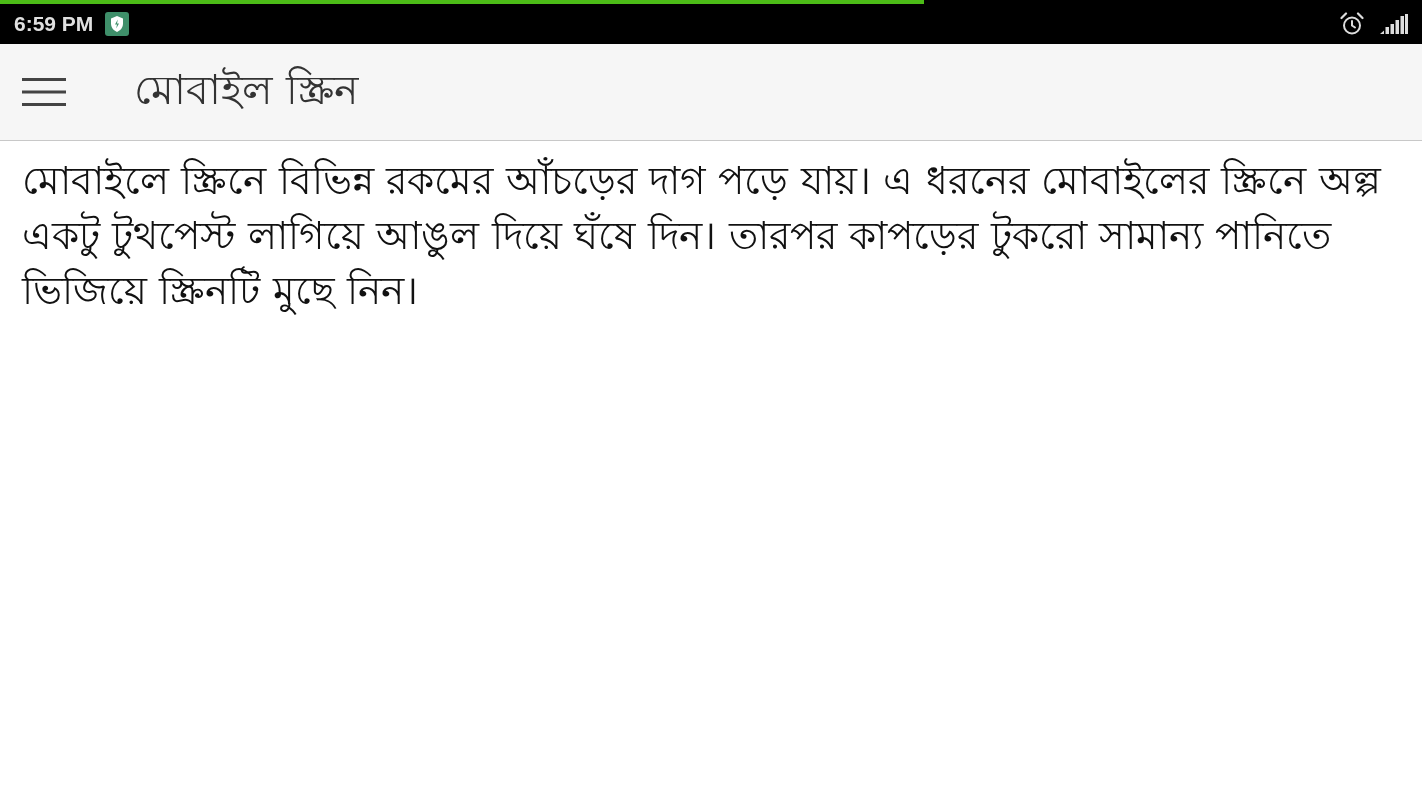 The width and height of the screenshot is (1422, 800). Describe the element at coordinates (54, 24) in the screenshot. I see `clock-time: 6:59 PM` at that location.